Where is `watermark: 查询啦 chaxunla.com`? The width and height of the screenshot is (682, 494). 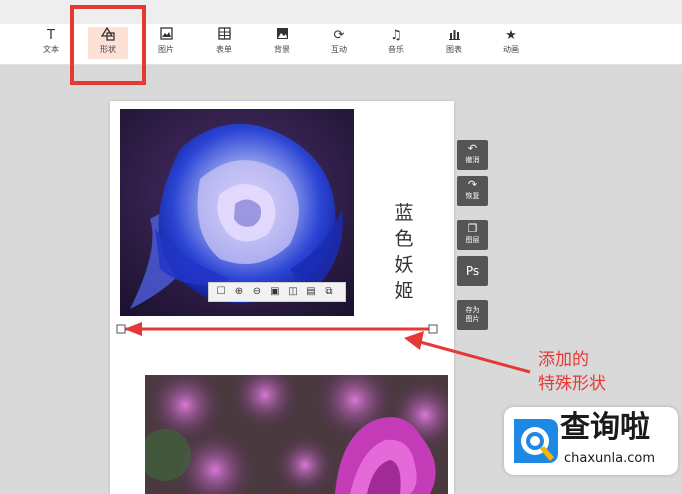
watermark: 查询啦 chaxunla.com is located at coordinates (590, 441).